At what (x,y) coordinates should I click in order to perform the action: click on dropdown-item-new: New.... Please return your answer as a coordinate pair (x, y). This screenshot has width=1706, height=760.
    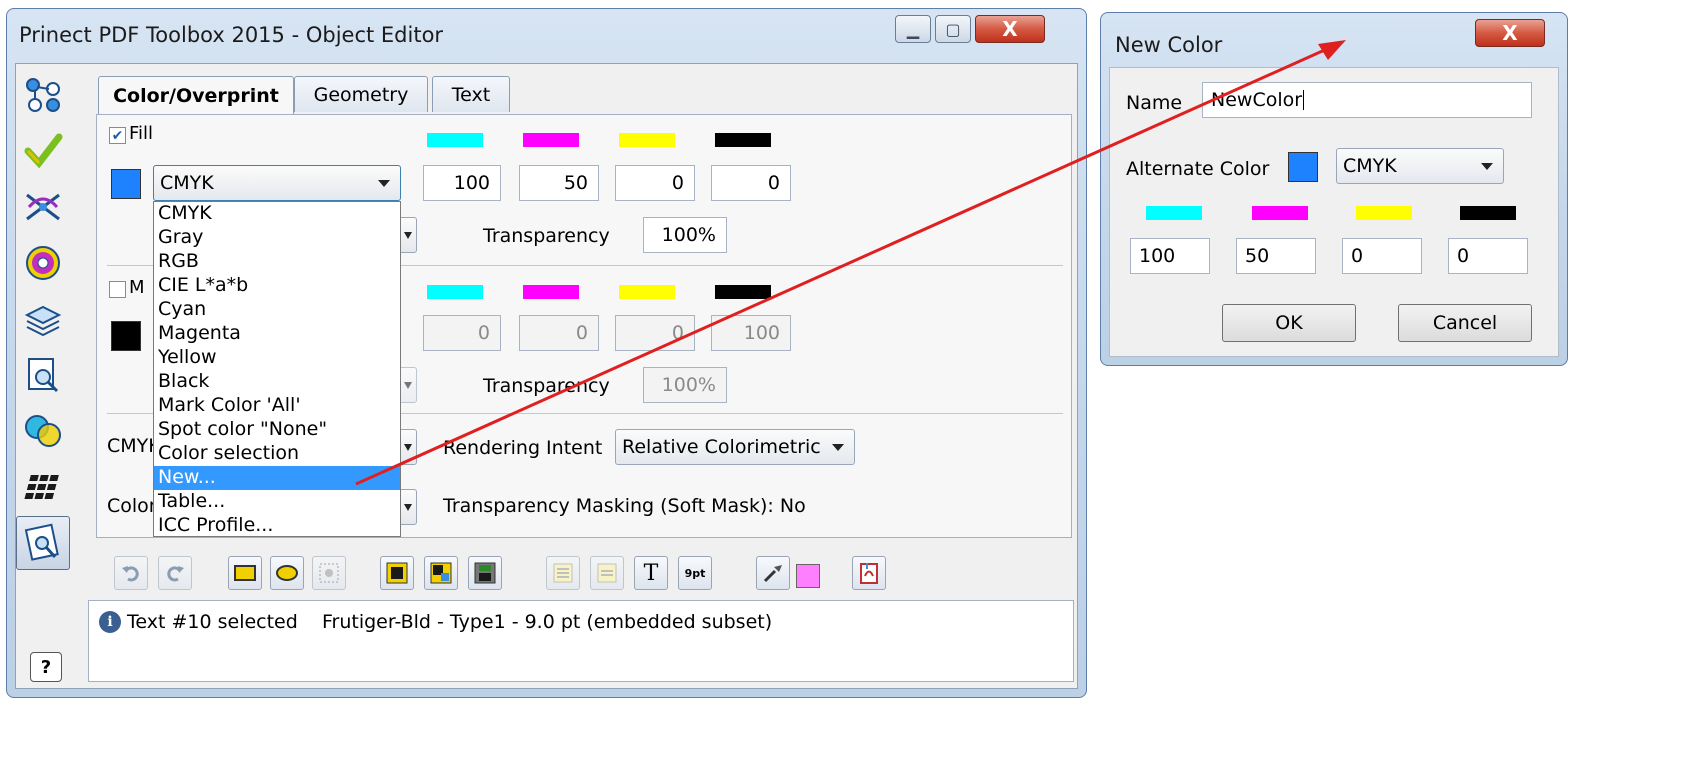
    Looking at the image, I should click on (277, 478).